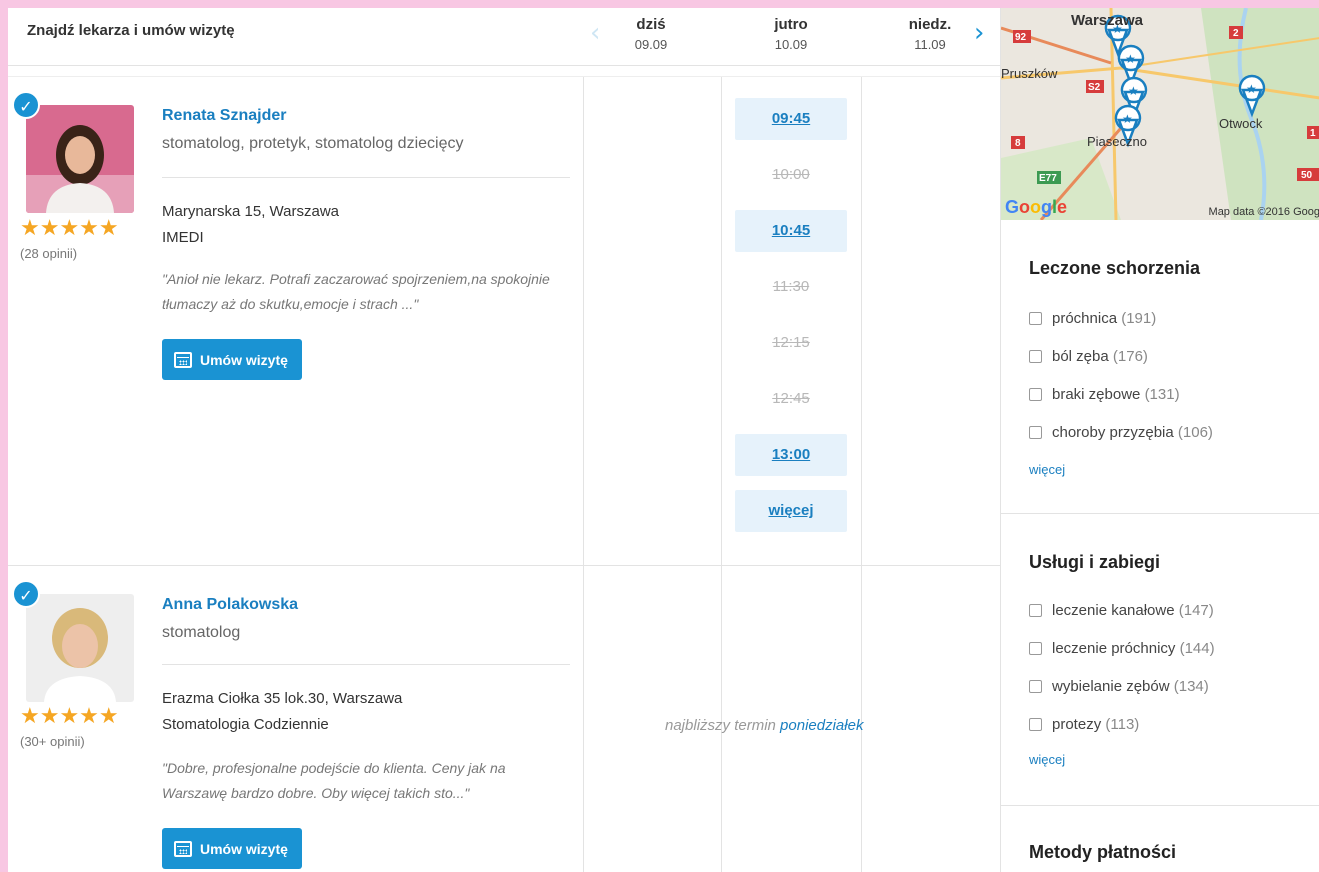 The height and width of the screenshot is (872, 1319). What do you see at coordinates (183, 237) in the screenshot?
I see `clinic-name: IMEDI` at bounding box center [183, 237].